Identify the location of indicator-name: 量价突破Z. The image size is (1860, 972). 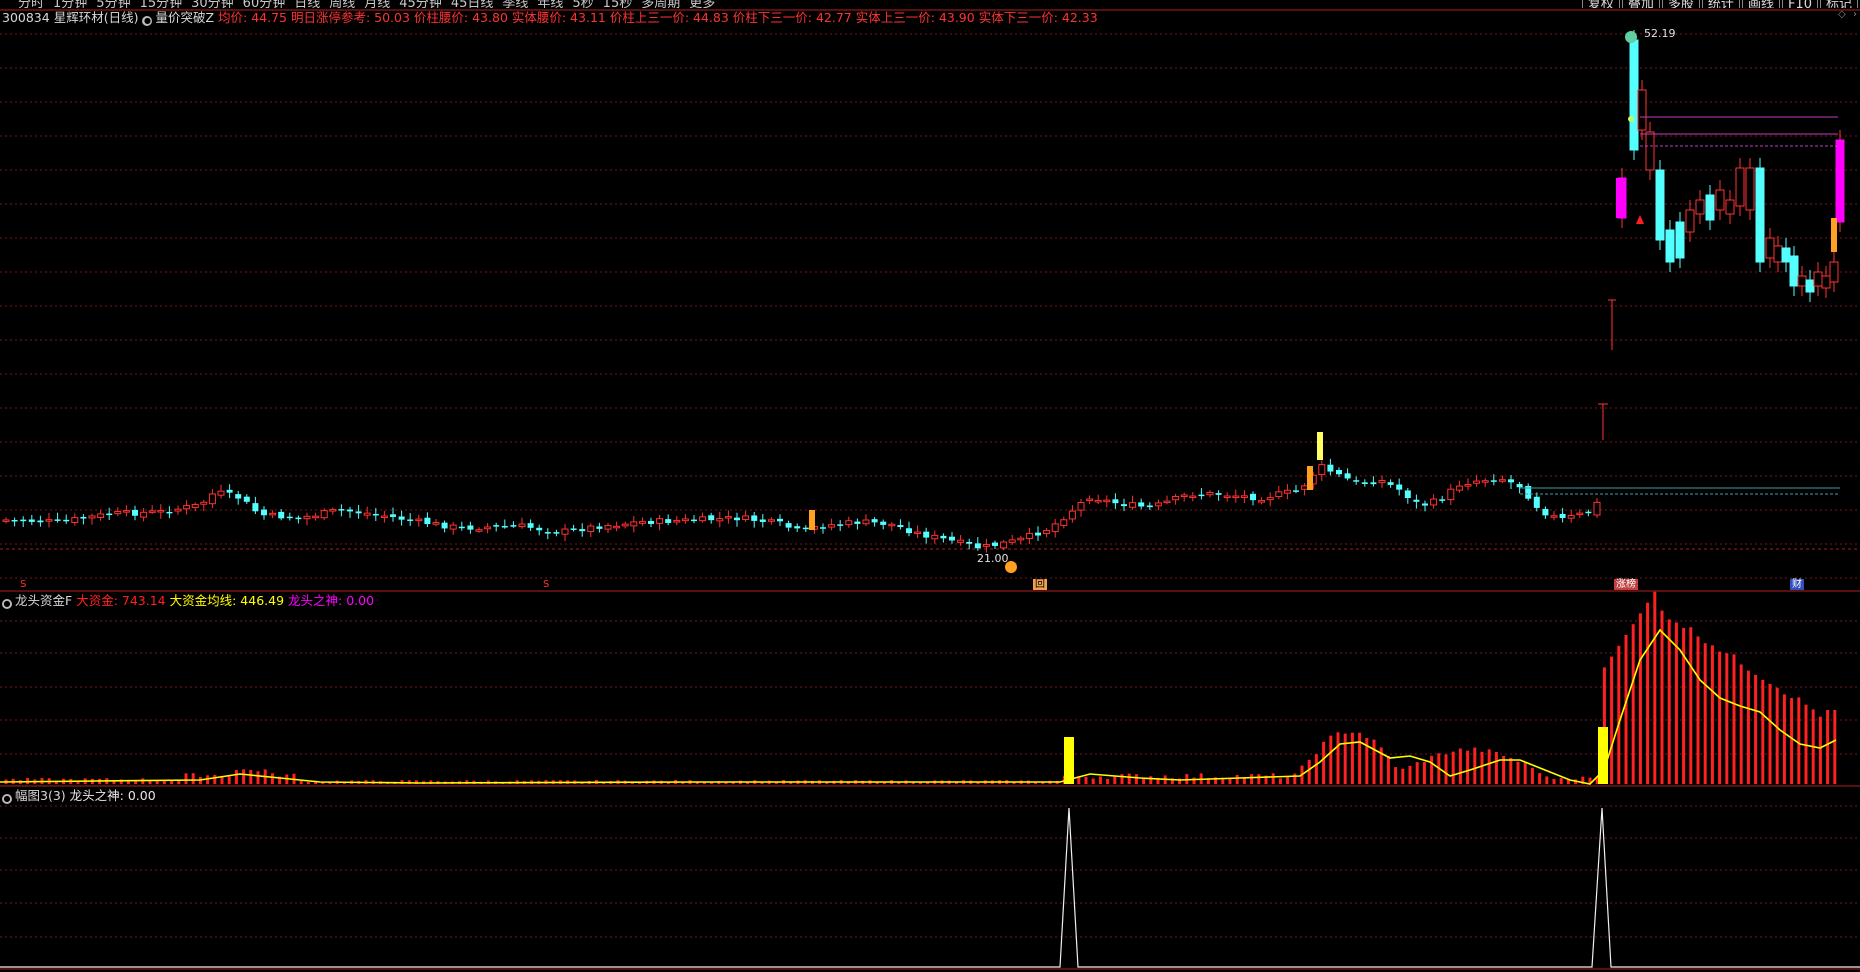
(184, 17).